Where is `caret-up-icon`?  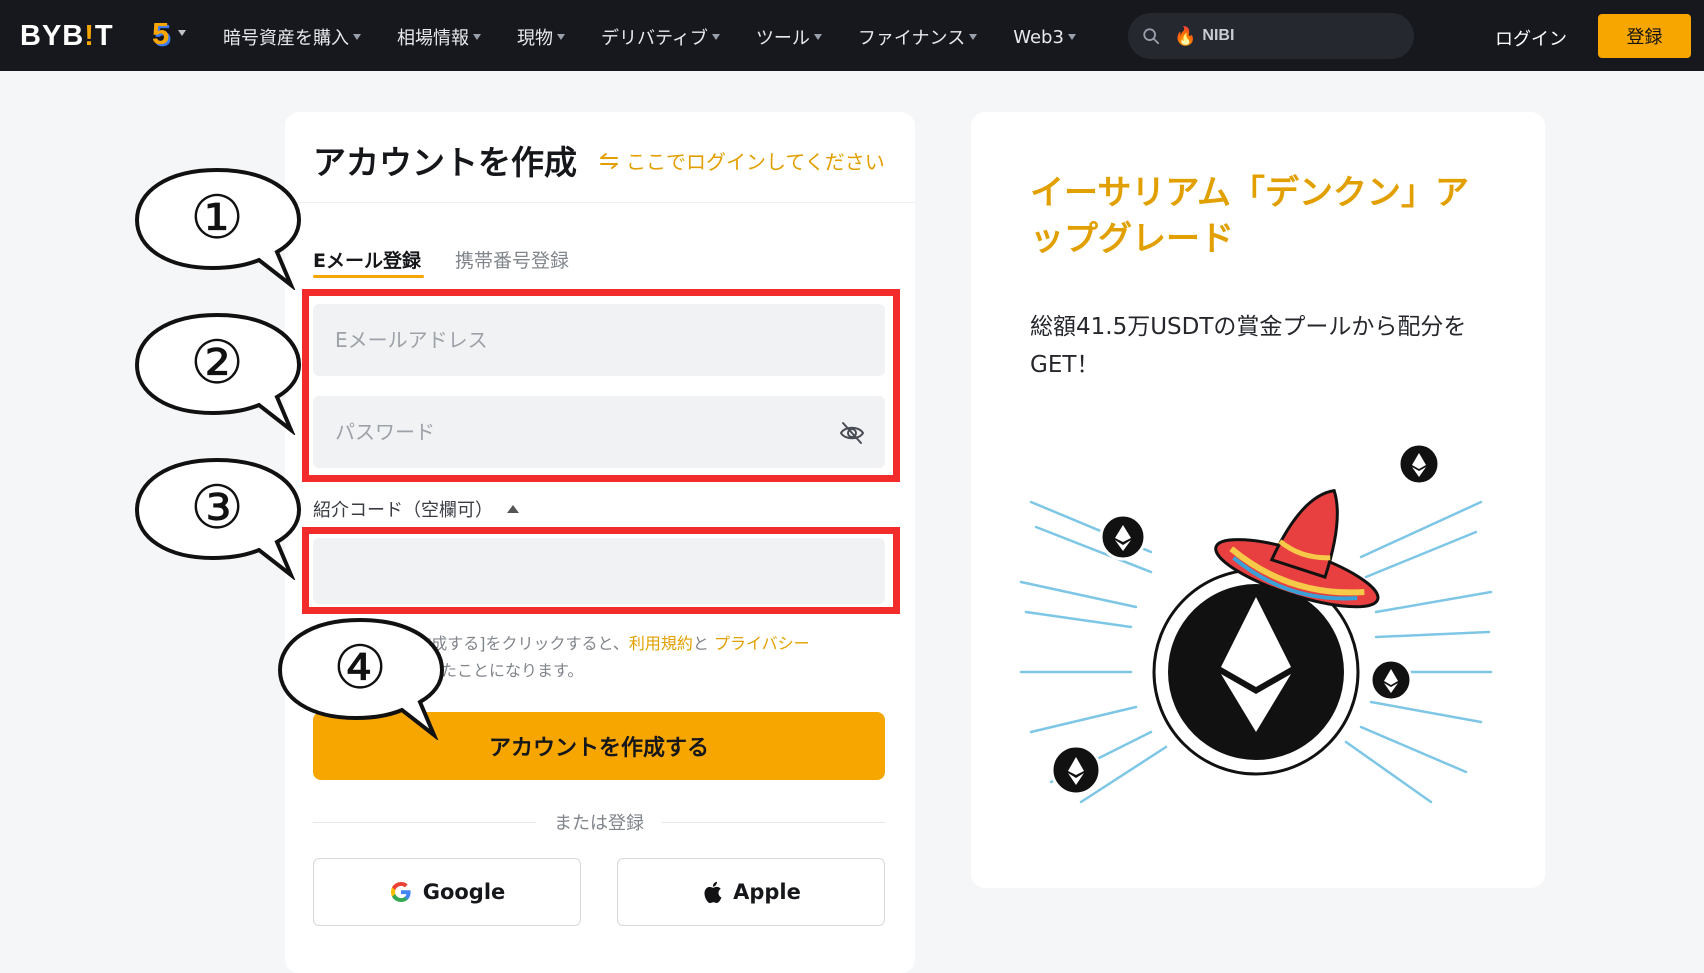
caret-up-icon is located at coordinates (513, 509).